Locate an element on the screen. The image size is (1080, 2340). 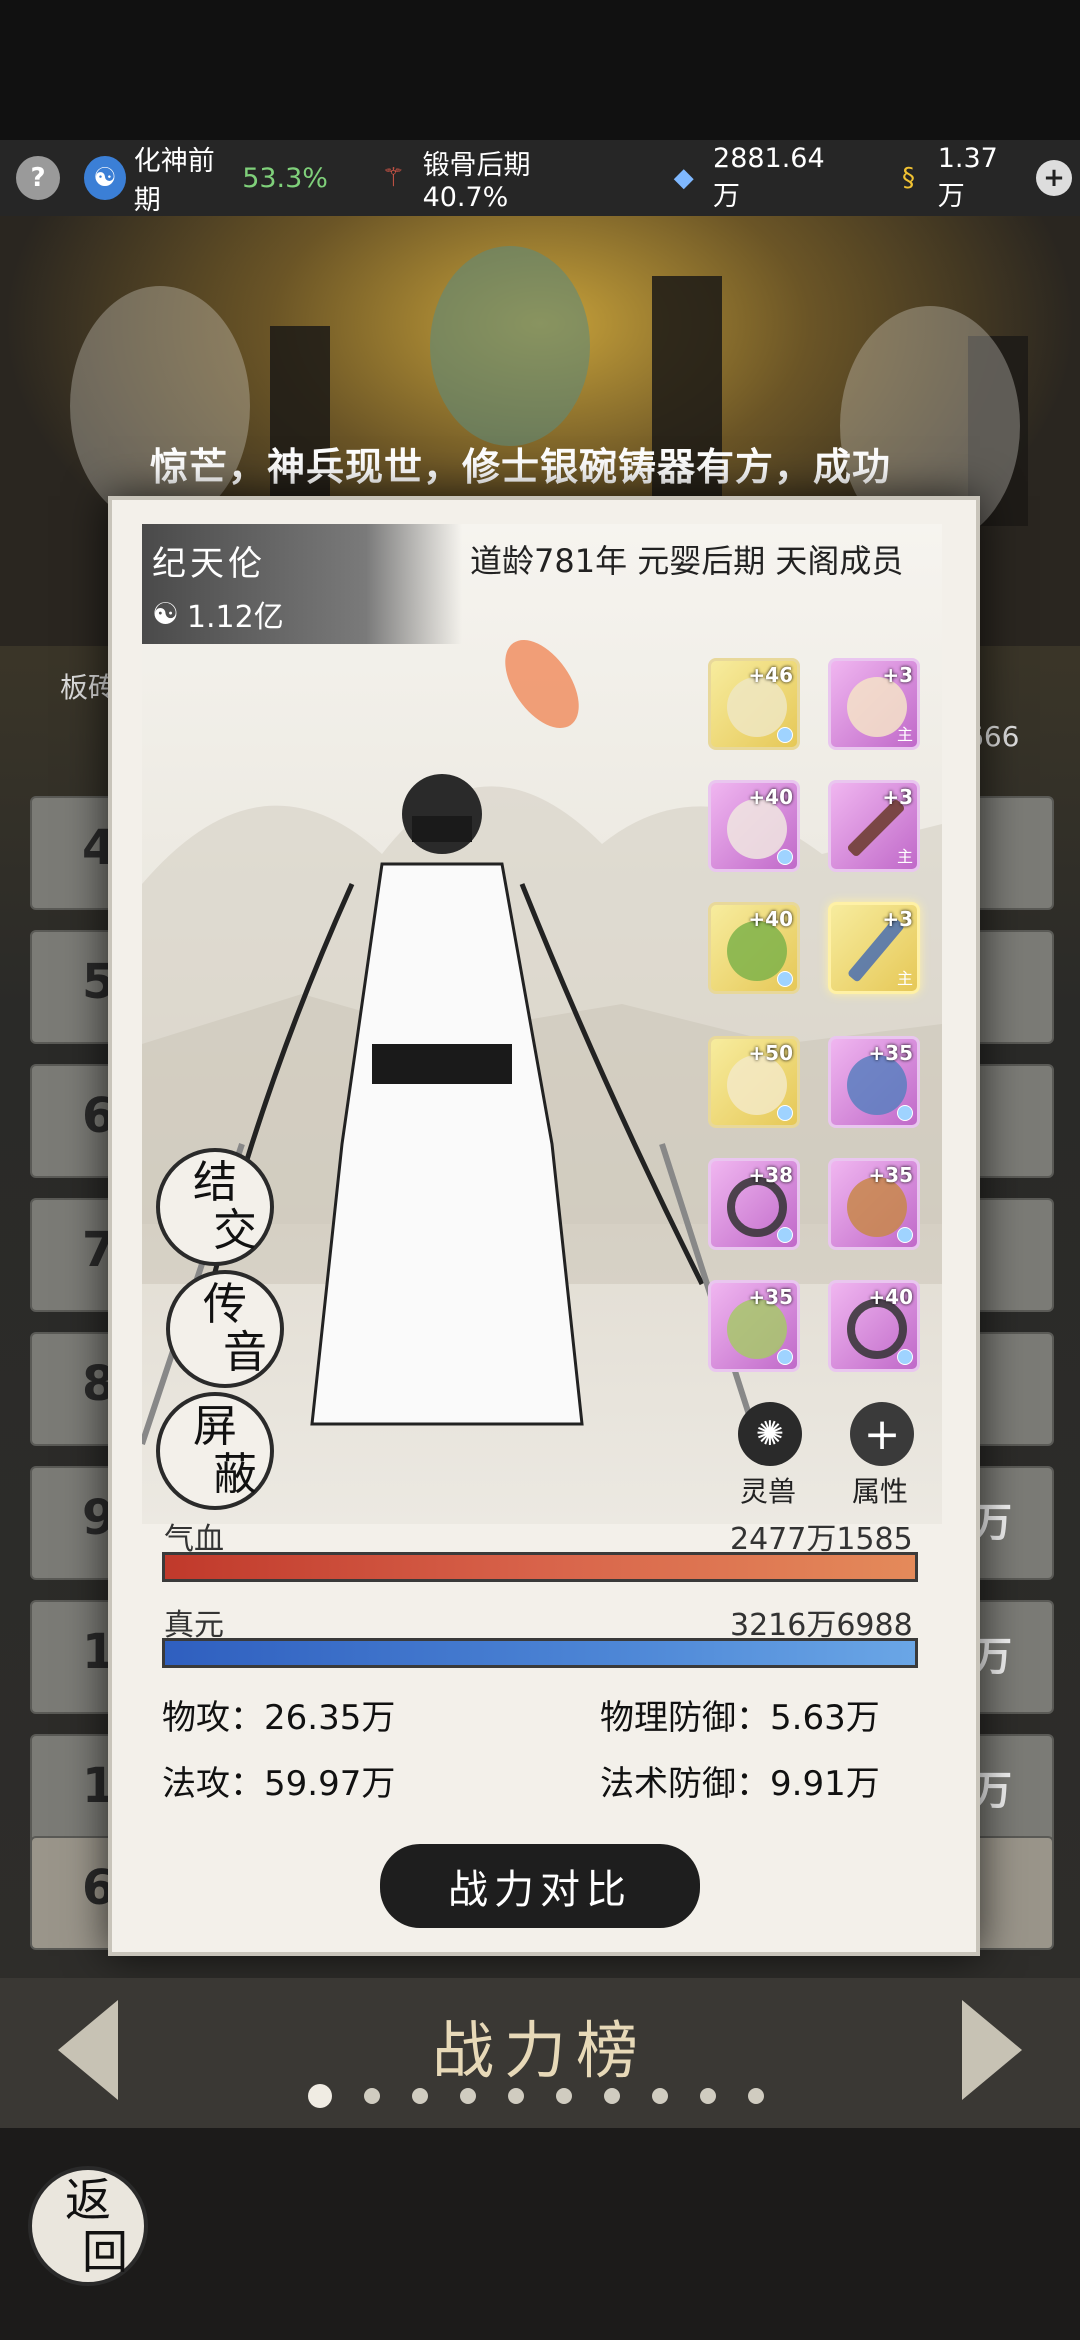
cultivation-realm: ☯ 化神前期 53.3% is located at coordinates (206, 178).